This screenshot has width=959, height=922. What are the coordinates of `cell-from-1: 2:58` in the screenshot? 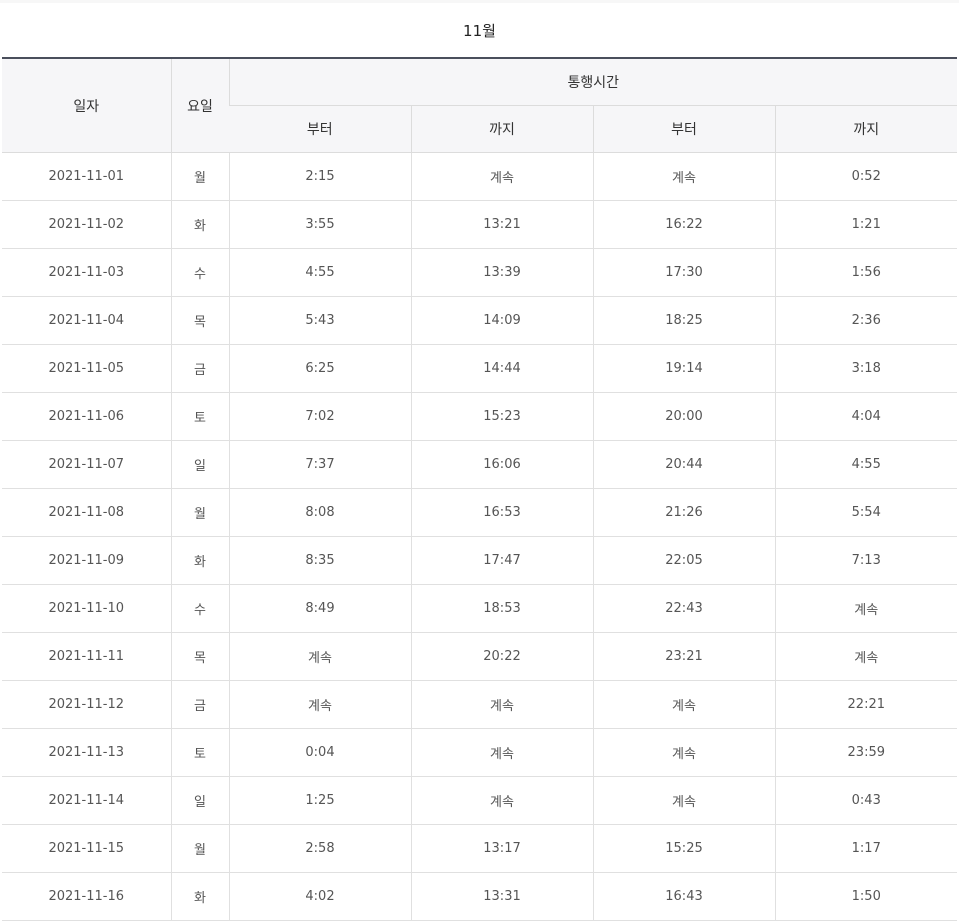 It's located at (319, 848).